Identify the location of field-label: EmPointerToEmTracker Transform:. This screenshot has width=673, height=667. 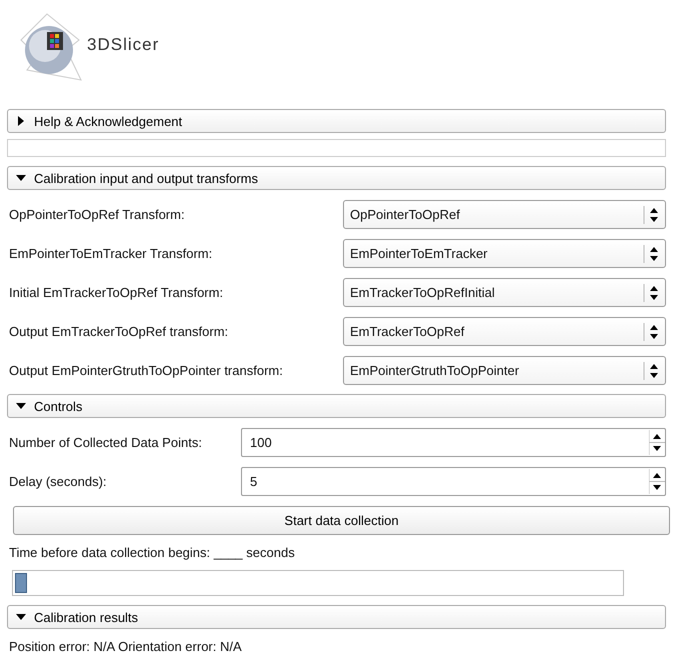
(111, 253).